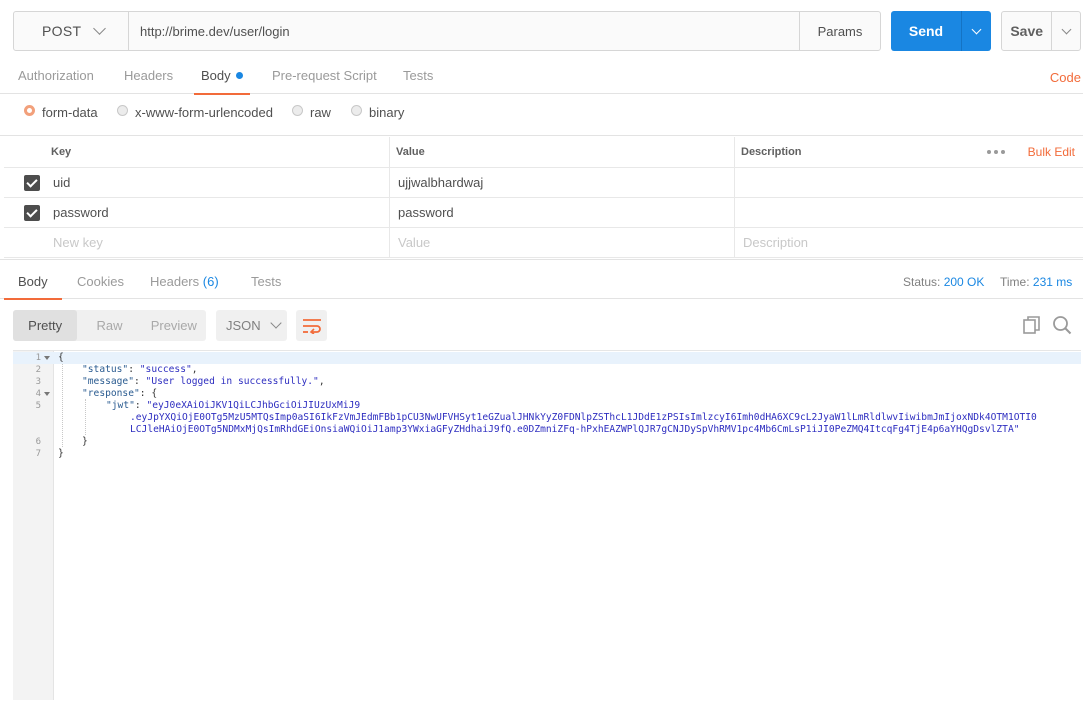 Image resolution: width=1083 pixels, height=702 pixels. What do you see at coordinates (45, 325) in the screenshot?
I see `view-pretty: Pretty` at bounding box center [45, 325].